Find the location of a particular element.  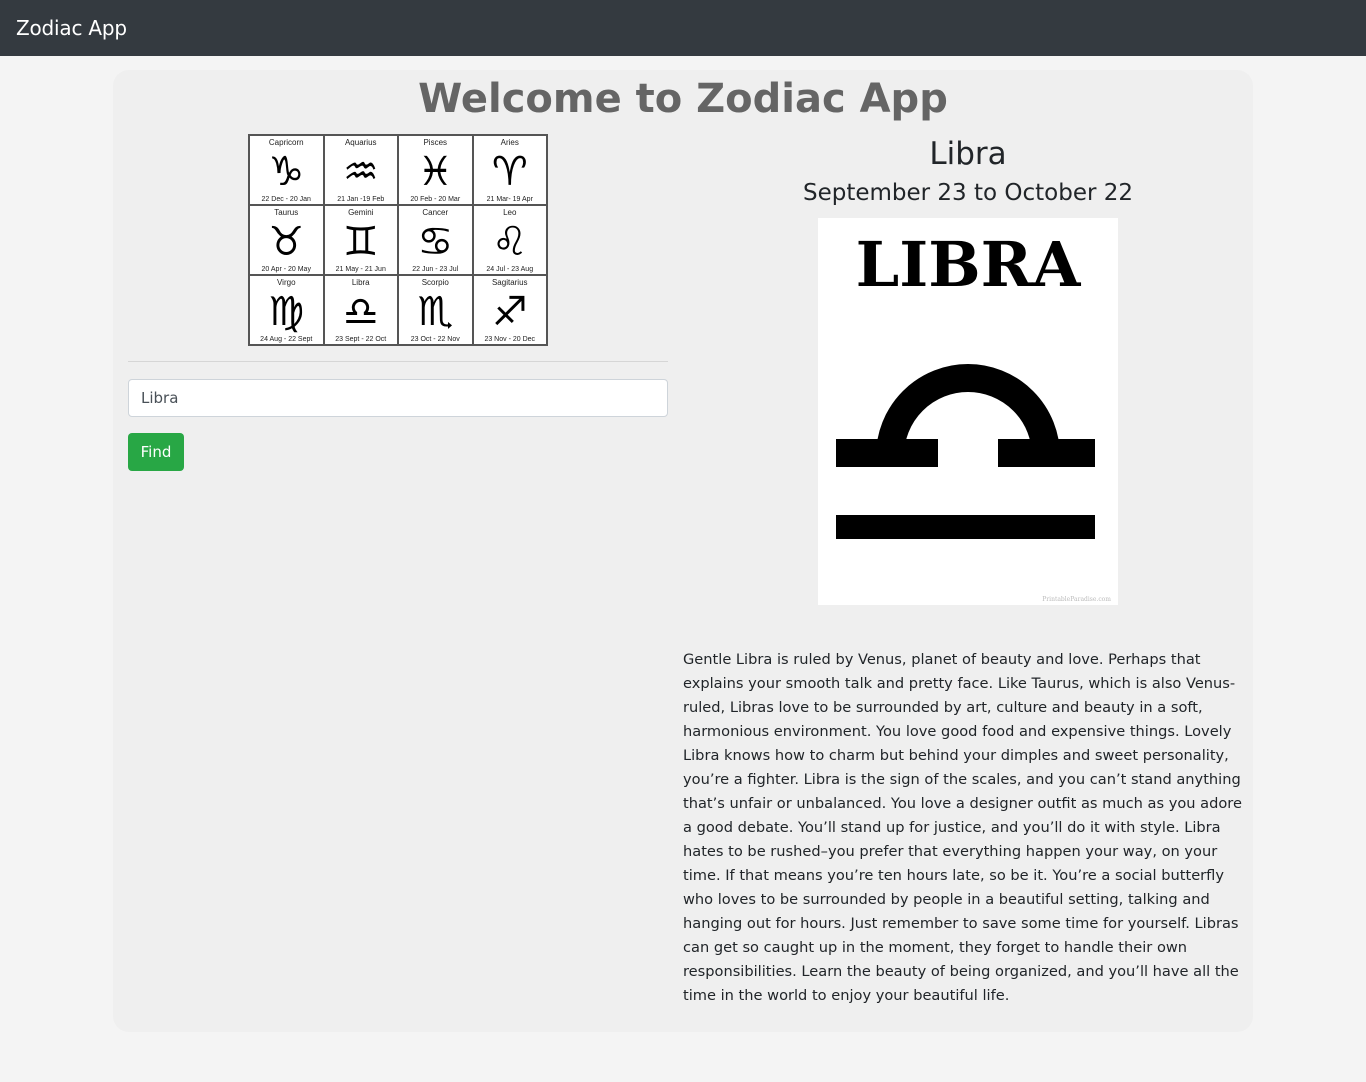

aquarius-icon: ♒ is located at coordinates (360, 171).